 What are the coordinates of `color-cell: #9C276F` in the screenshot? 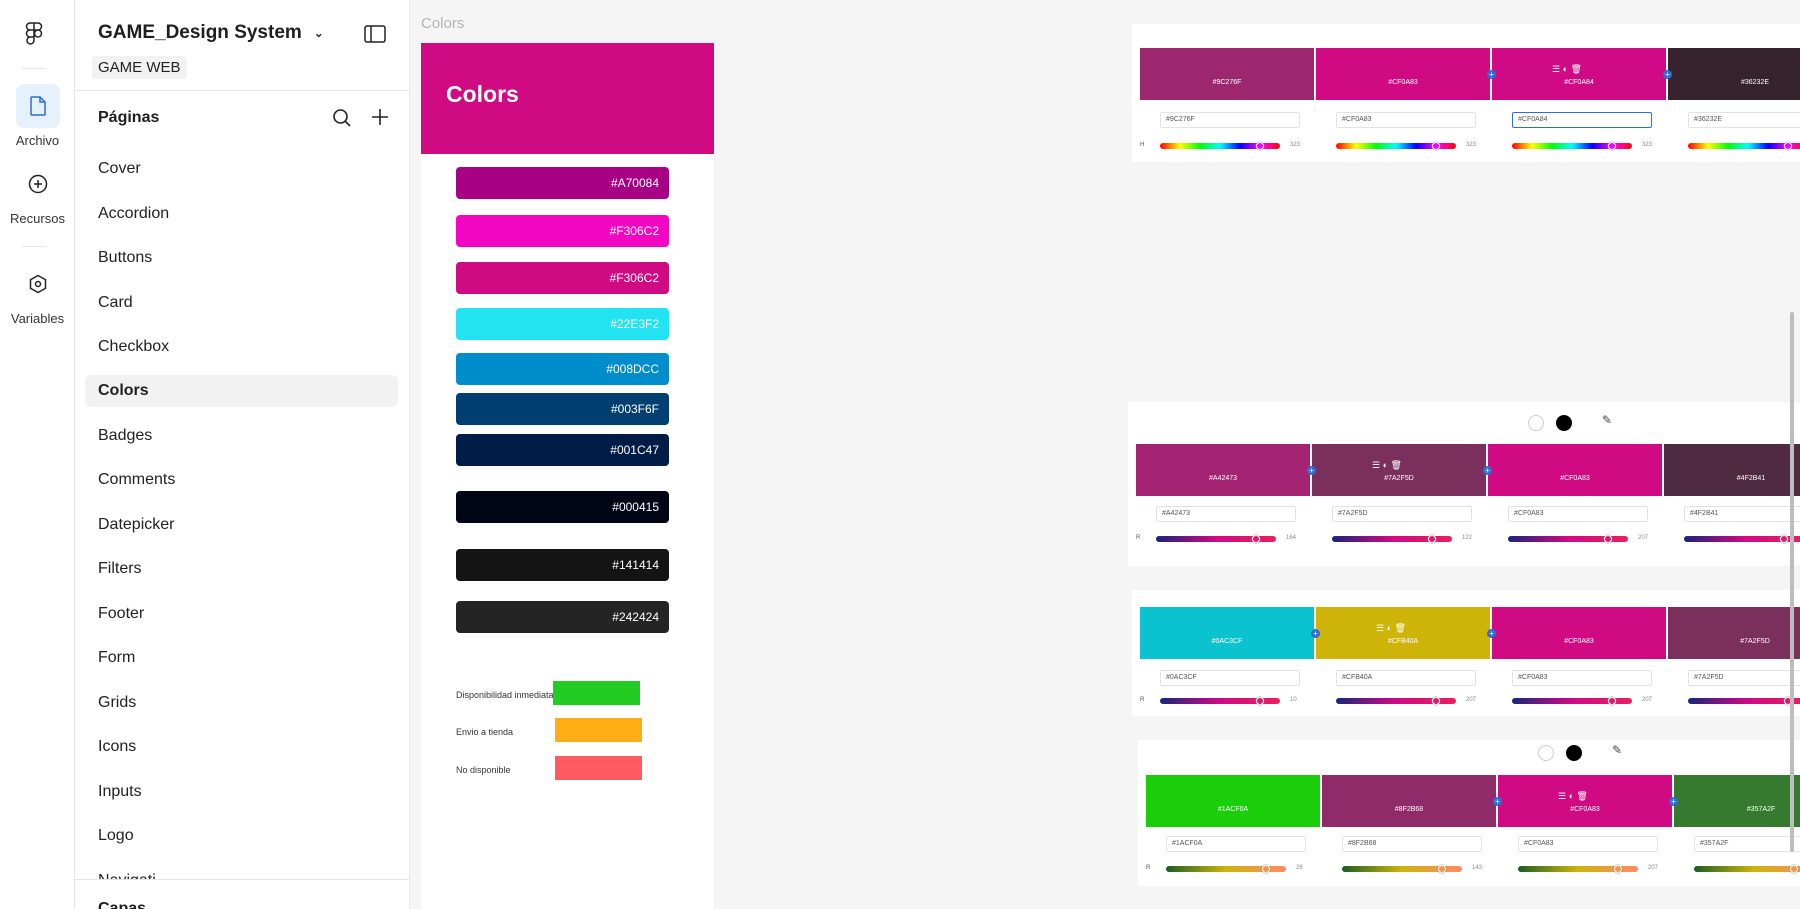 It's located at (1227, 74).